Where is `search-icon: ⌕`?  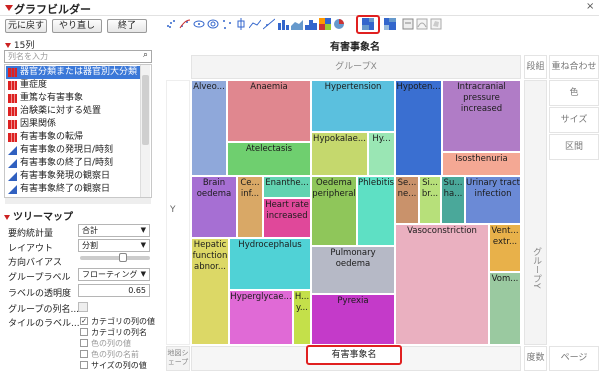
search-icon: ⌕ is located at coordinates (145, 55).